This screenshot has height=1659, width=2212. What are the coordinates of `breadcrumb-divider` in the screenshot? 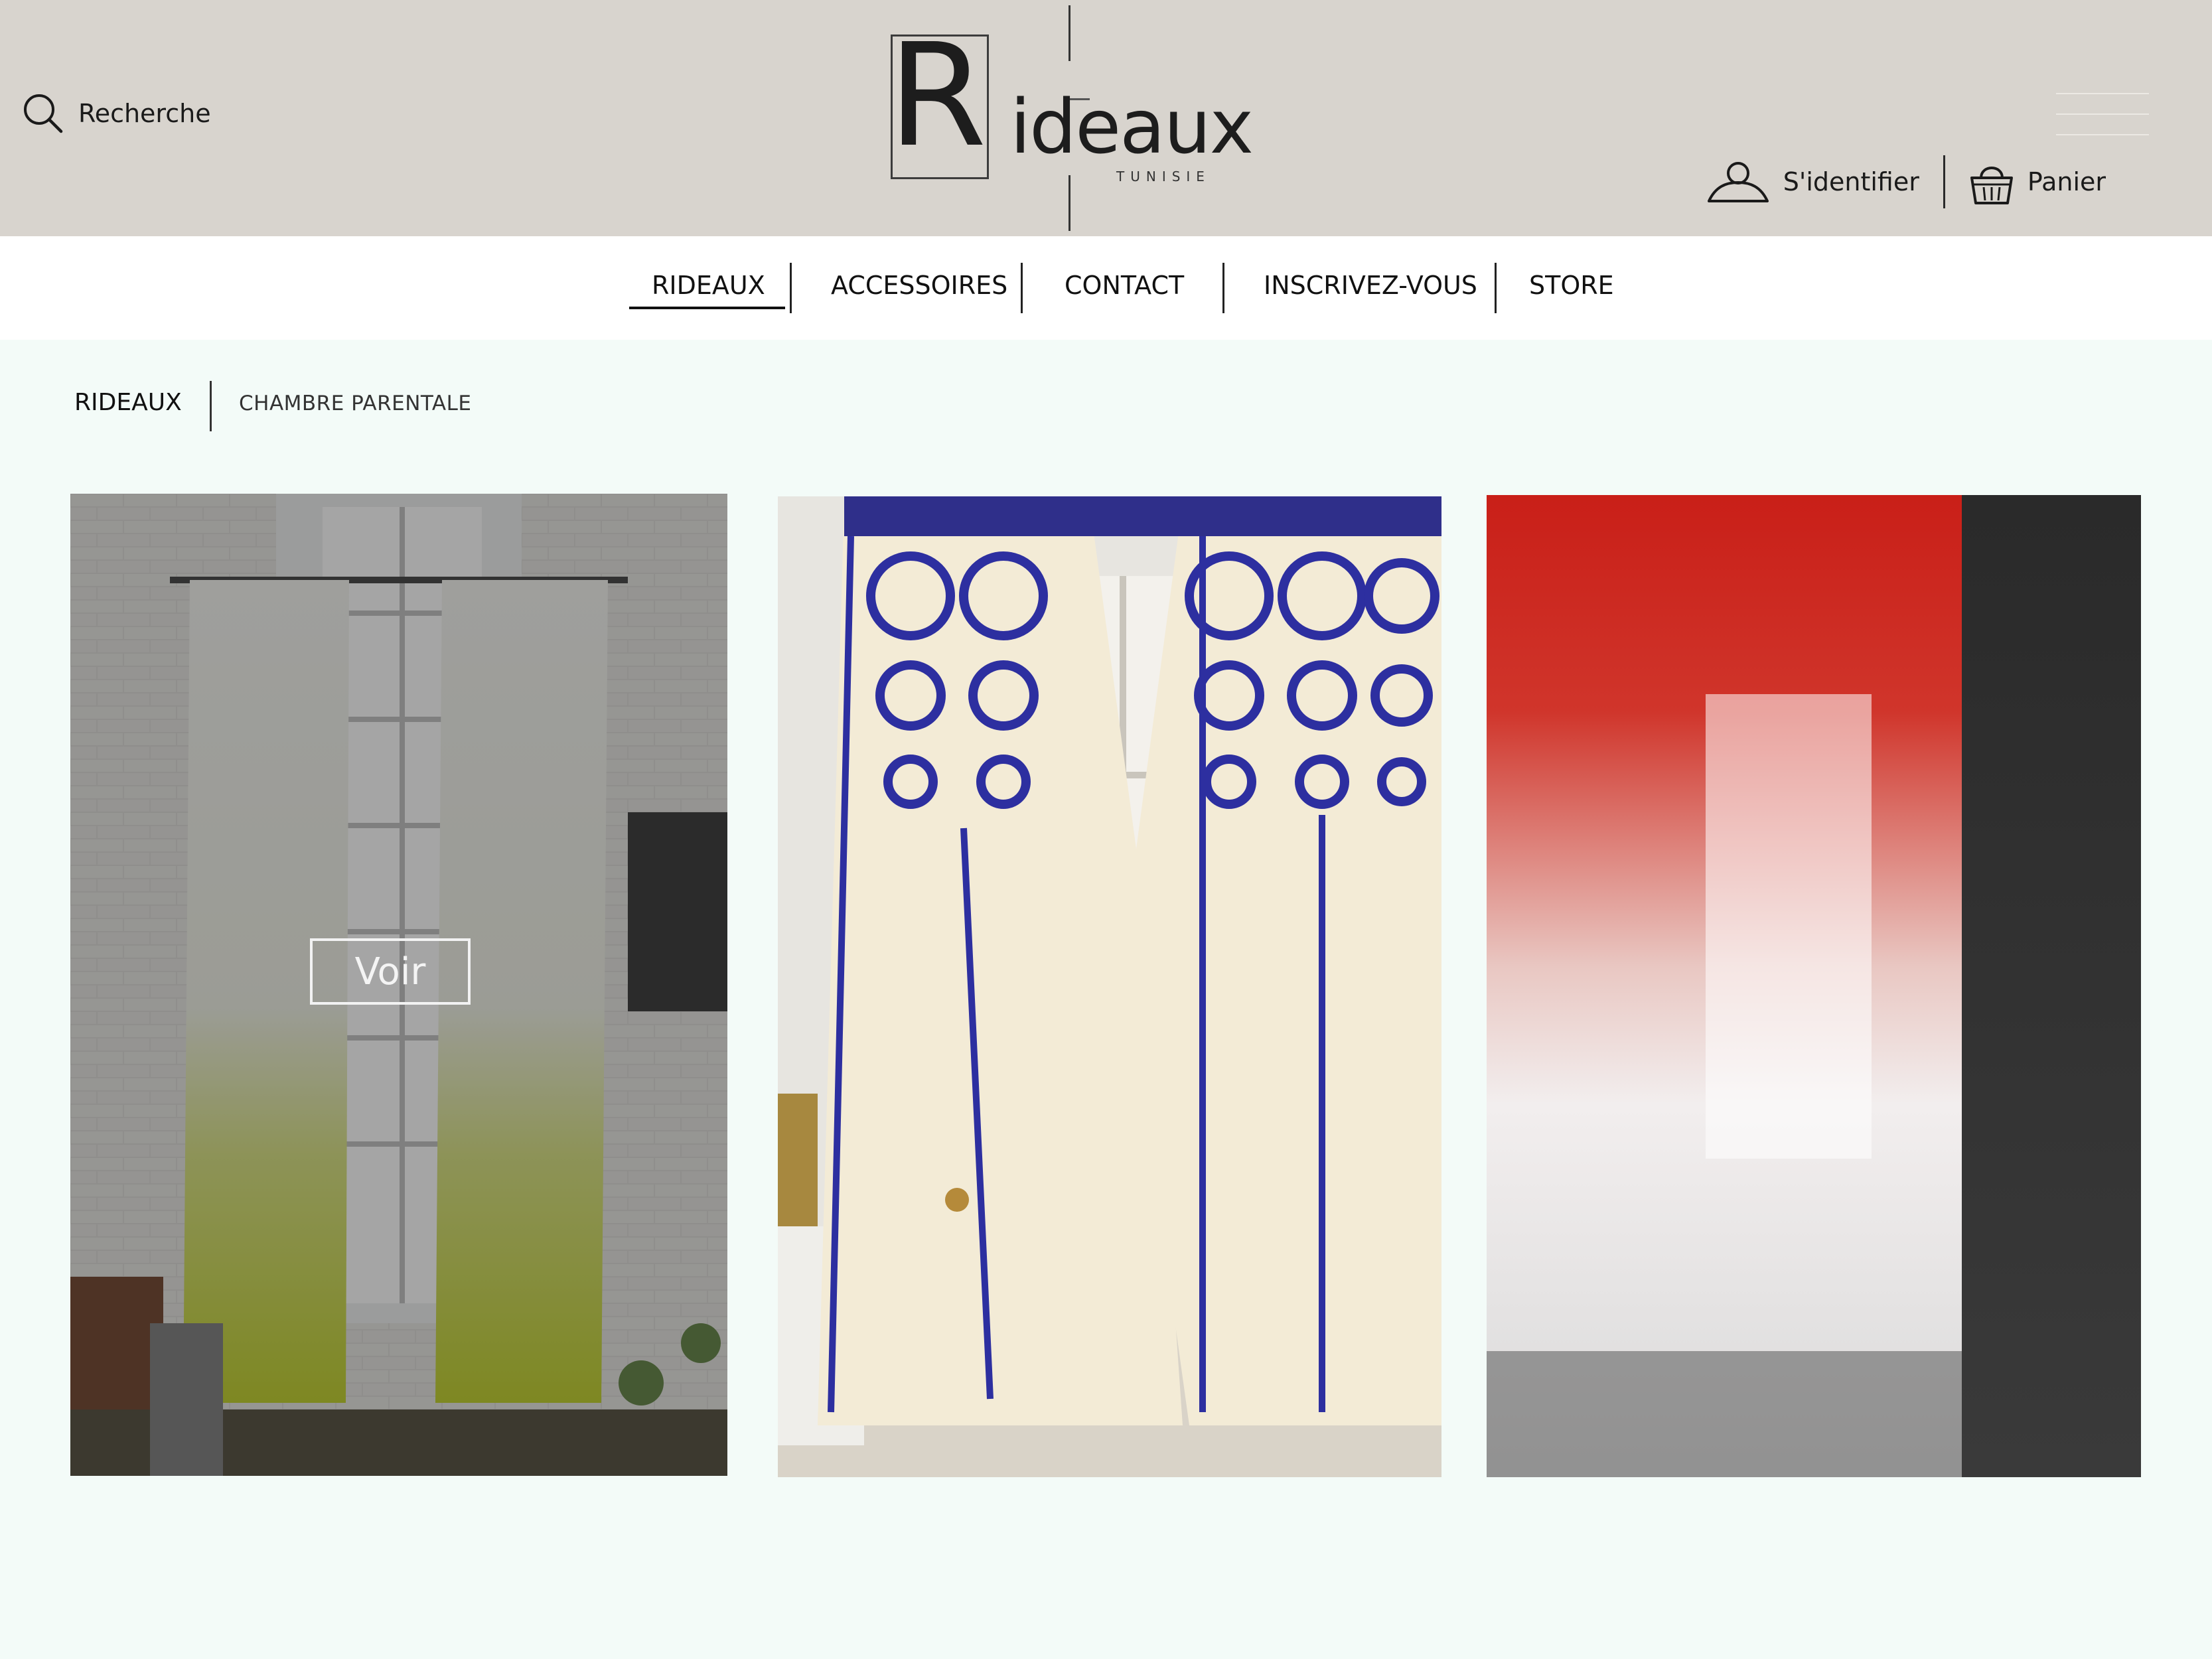 It's located at (211, 406).